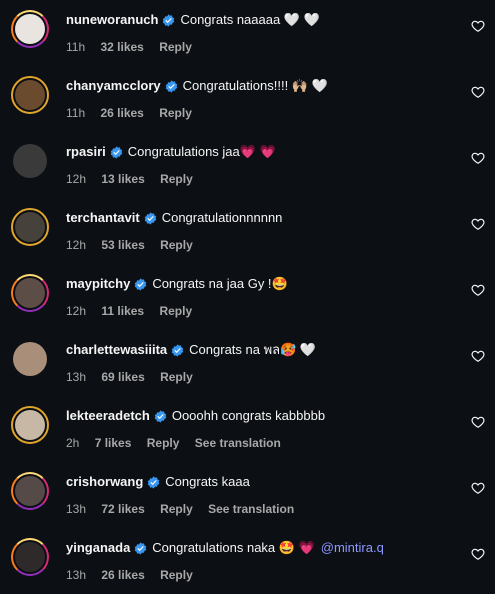 This screenshot has height=594, width=495. I want to click on comment-line: crishorwang Congrats kaaa, so click(261, 482).